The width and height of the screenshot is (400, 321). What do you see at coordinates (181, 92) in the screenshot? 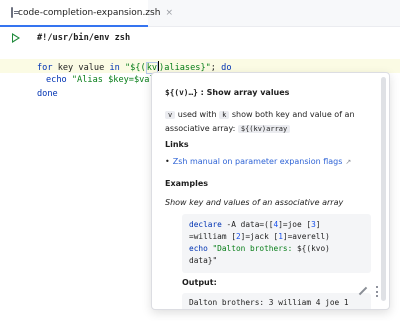
I see `doc-header-code: ${(v)…}` at bounding box center [181, 92].